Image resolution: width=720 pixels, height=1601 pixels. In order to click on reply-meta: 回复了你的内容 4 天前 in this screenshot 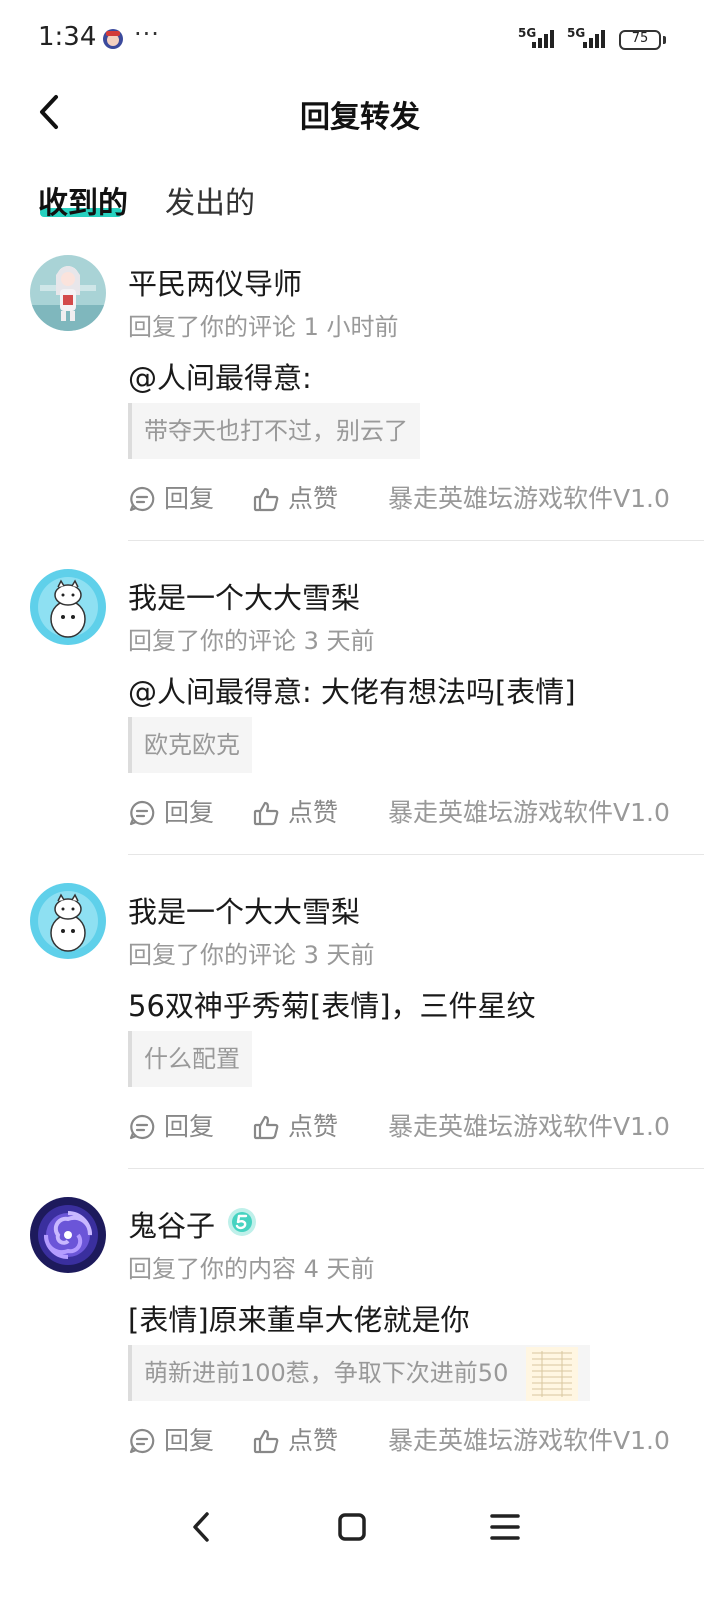, I will do `click(251, 1269)`.